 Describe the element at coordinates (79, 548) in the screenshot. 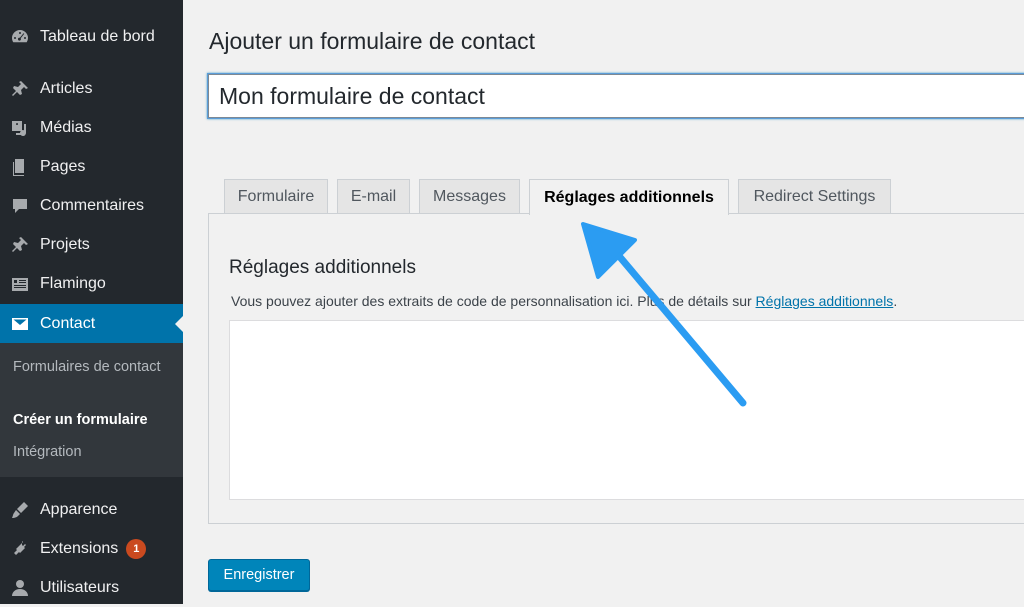

I see `menu-item-label: Extensions` at that location.